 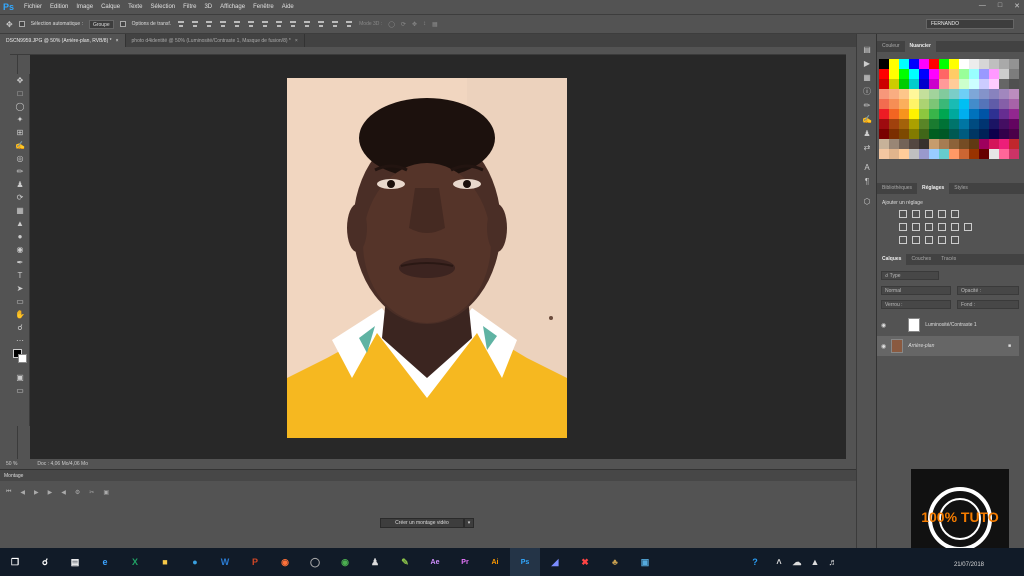 What do you see at coordinates (867, 167) in the screenshot?
I see `character-icon: A` at bounding box center [867, 167].